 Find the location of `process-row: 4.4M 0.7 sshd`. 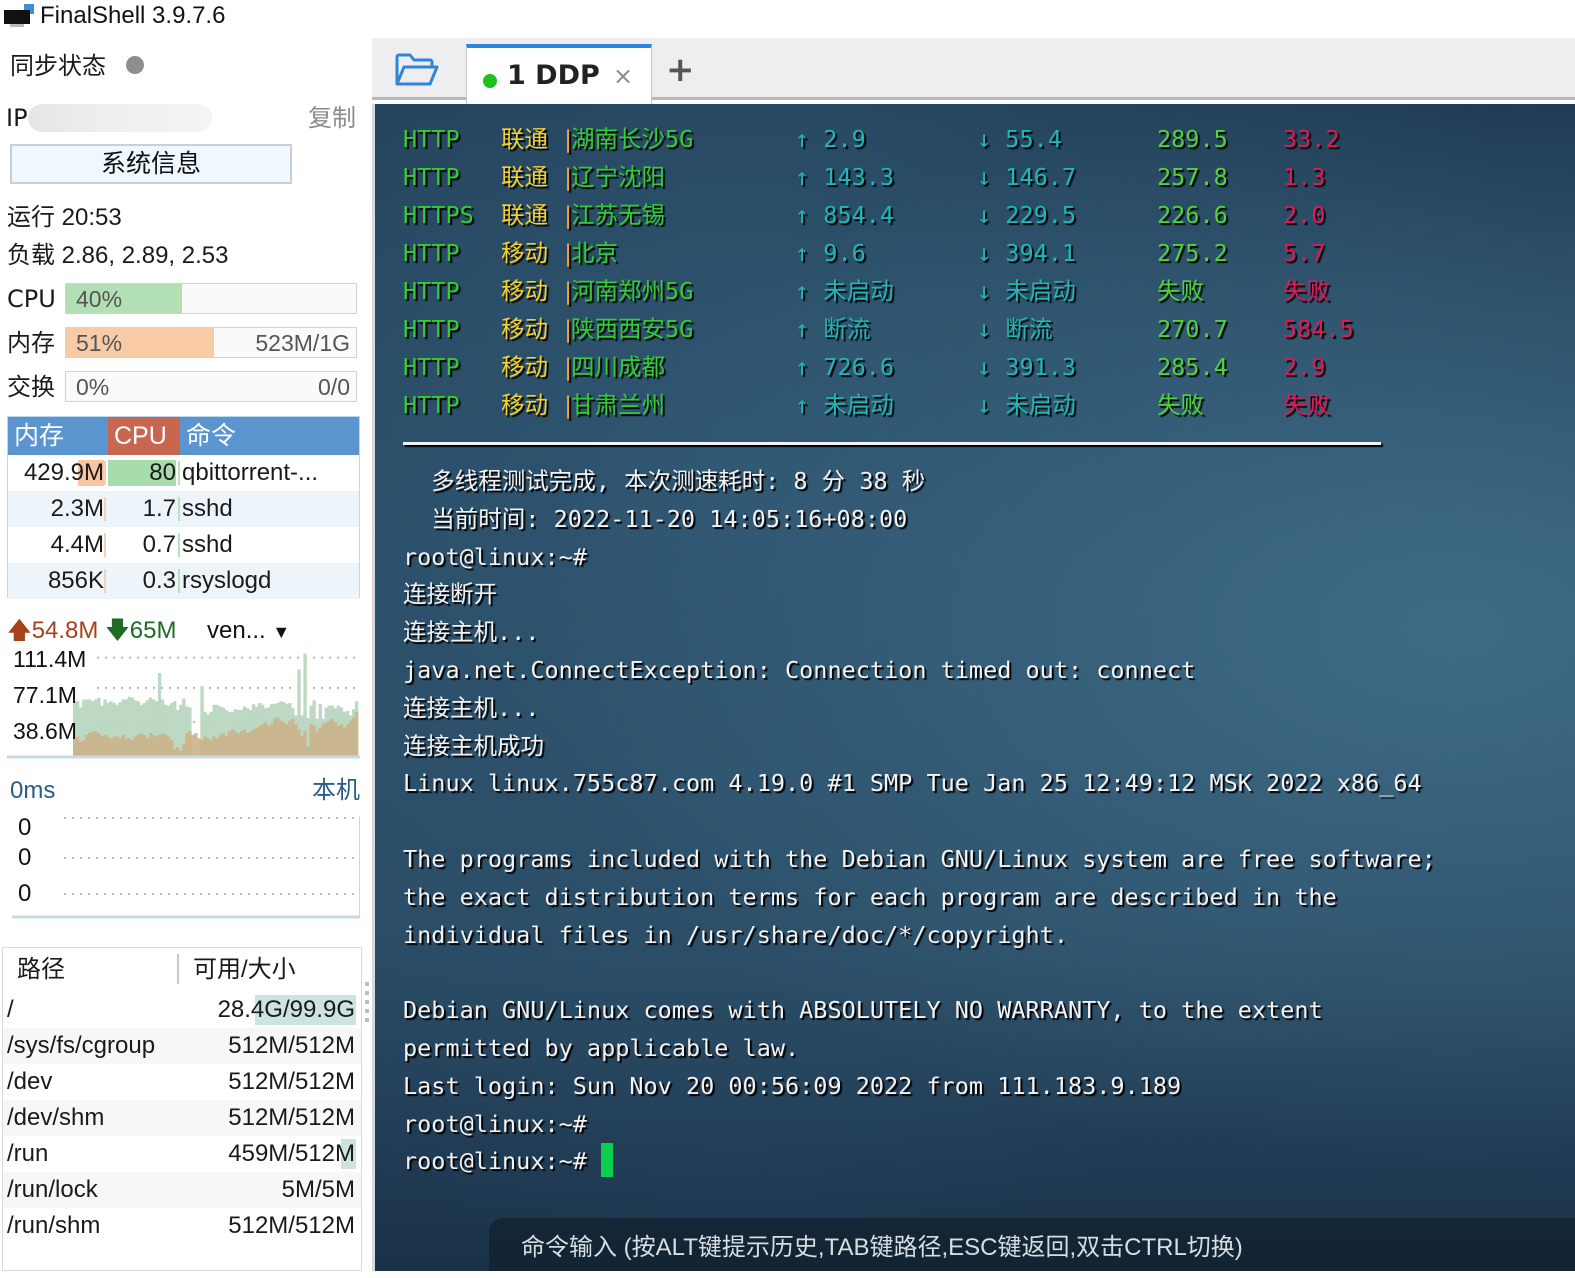

process-row: 4.4M 0.7 sshd is located at coordinates (183, 545).